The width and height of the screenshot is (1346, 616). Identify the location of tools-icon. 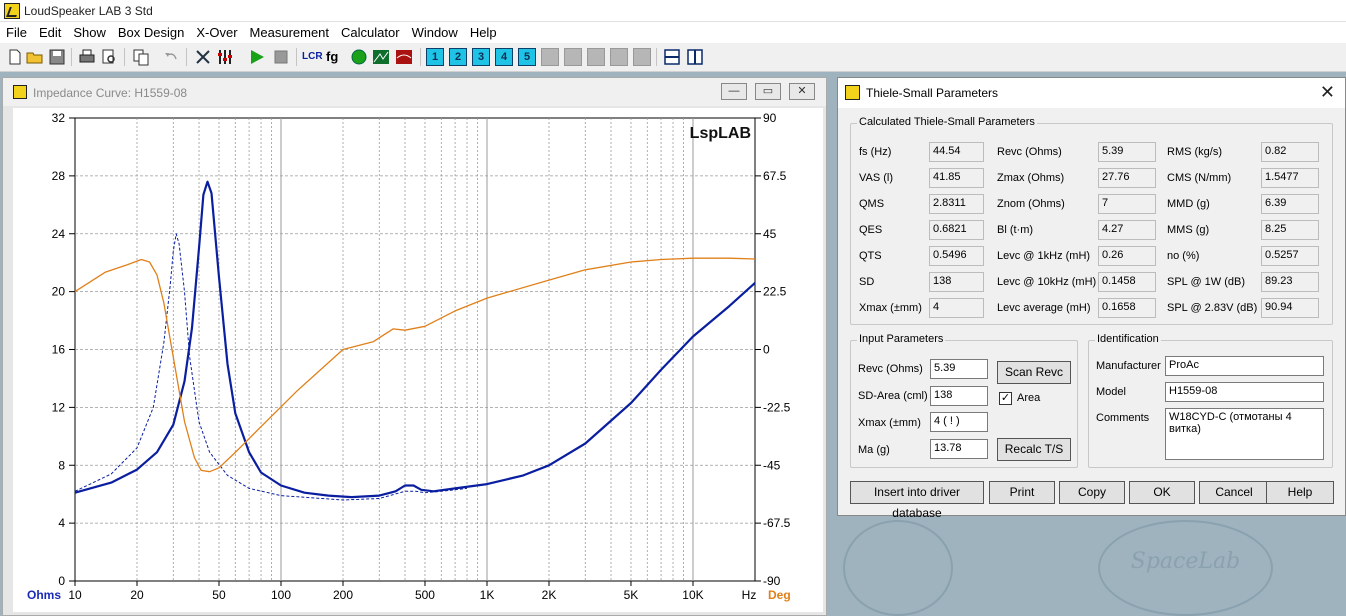
(203, 57).